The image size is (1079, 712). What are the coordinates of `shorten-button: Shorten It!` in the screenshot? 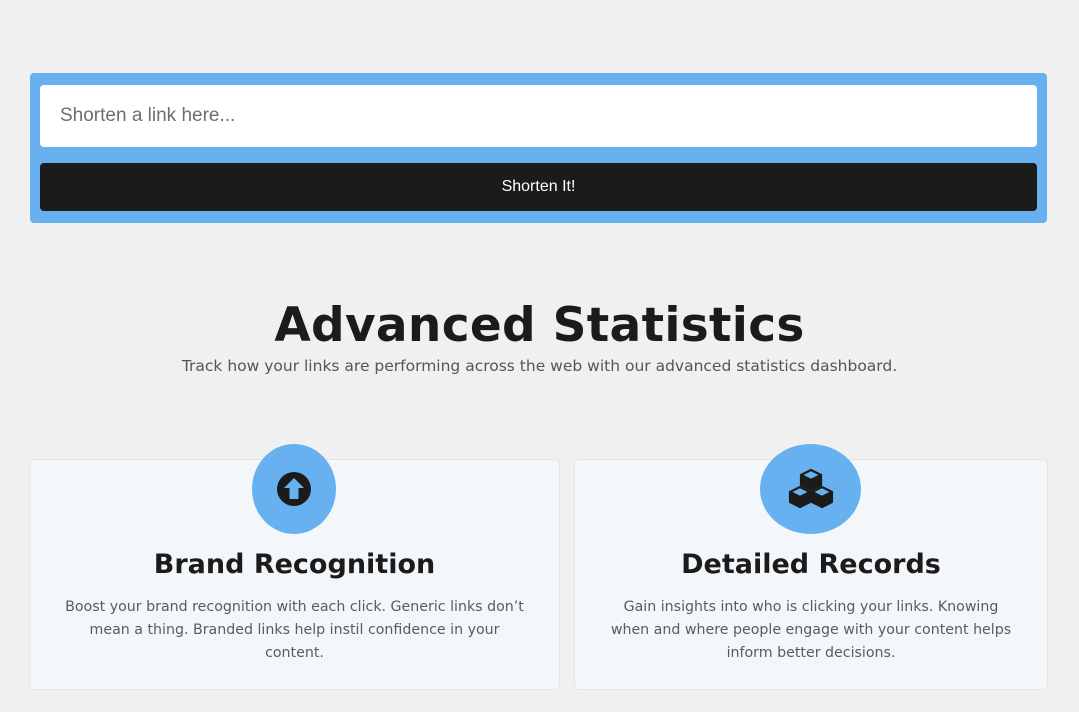 It's located at (538, 187).